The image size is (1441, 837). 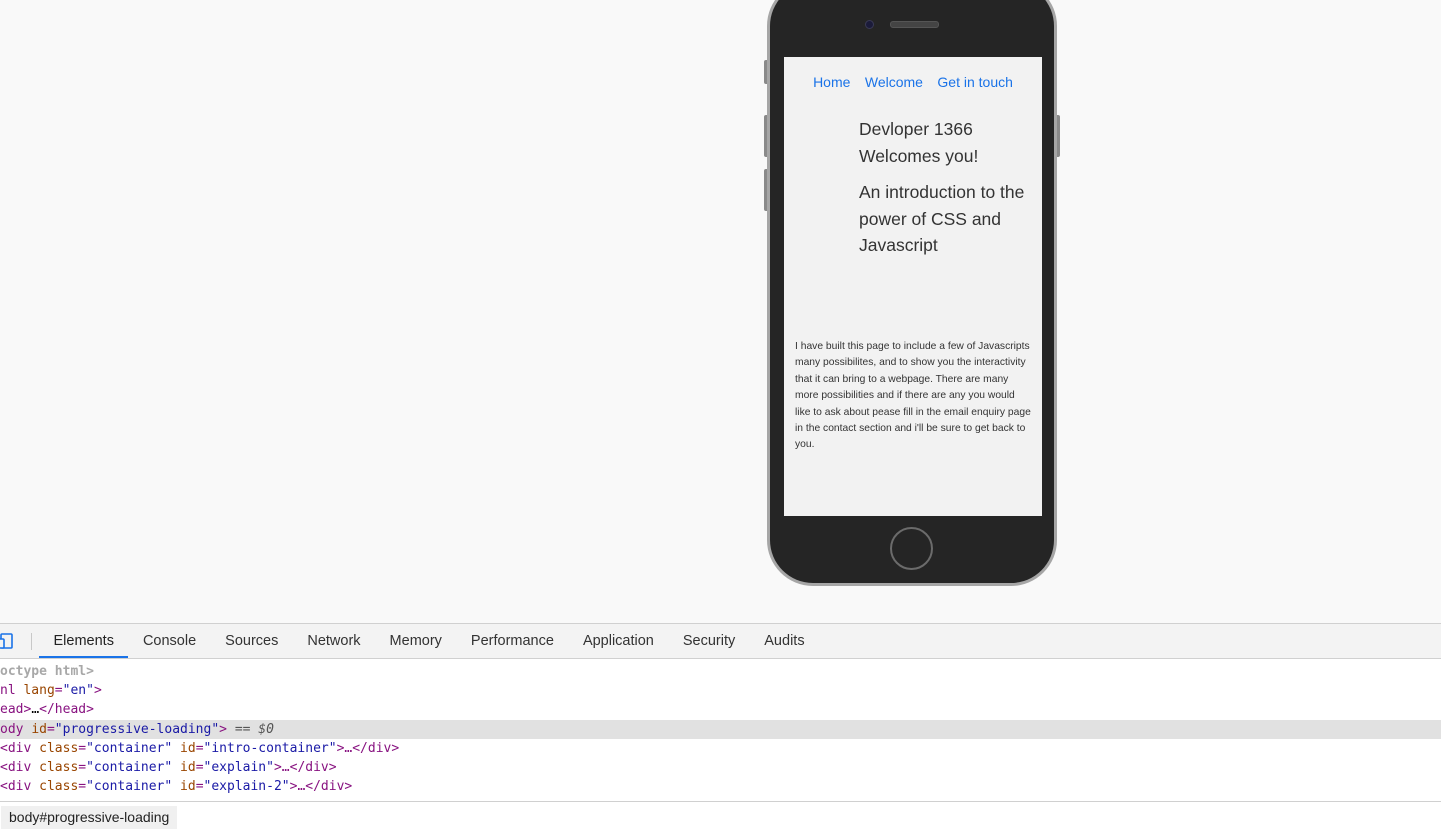 What do you see at coordinates (765, 72) in the screenshot?
I see `mute-switch` at bounding box center [765, 72].